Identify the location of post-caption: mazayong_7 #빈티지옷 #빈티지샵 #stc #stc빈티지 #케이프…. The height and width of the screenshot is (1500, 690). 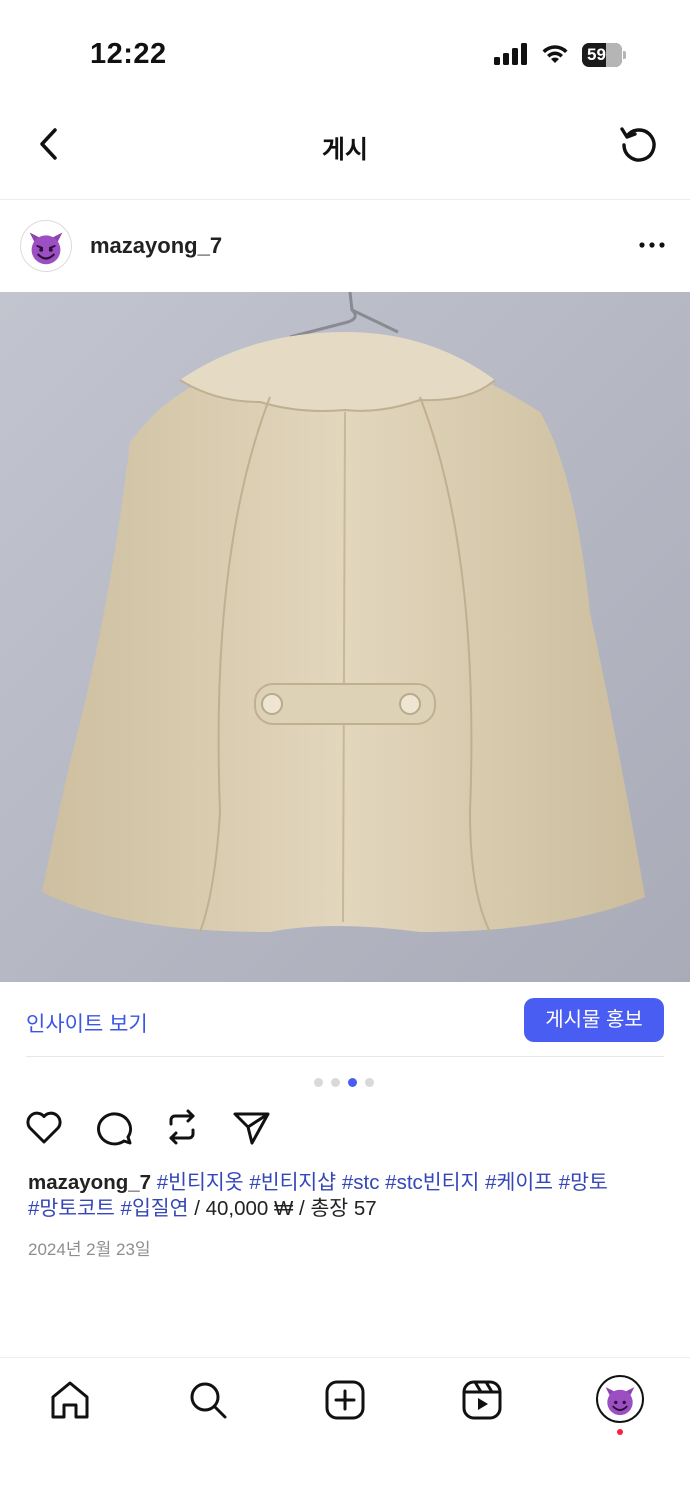
(348, 1196).